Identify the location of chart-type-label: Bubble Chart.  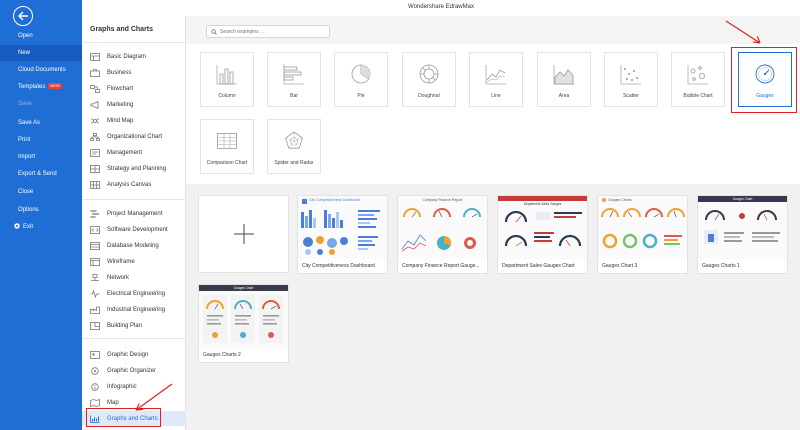
(698, 96).